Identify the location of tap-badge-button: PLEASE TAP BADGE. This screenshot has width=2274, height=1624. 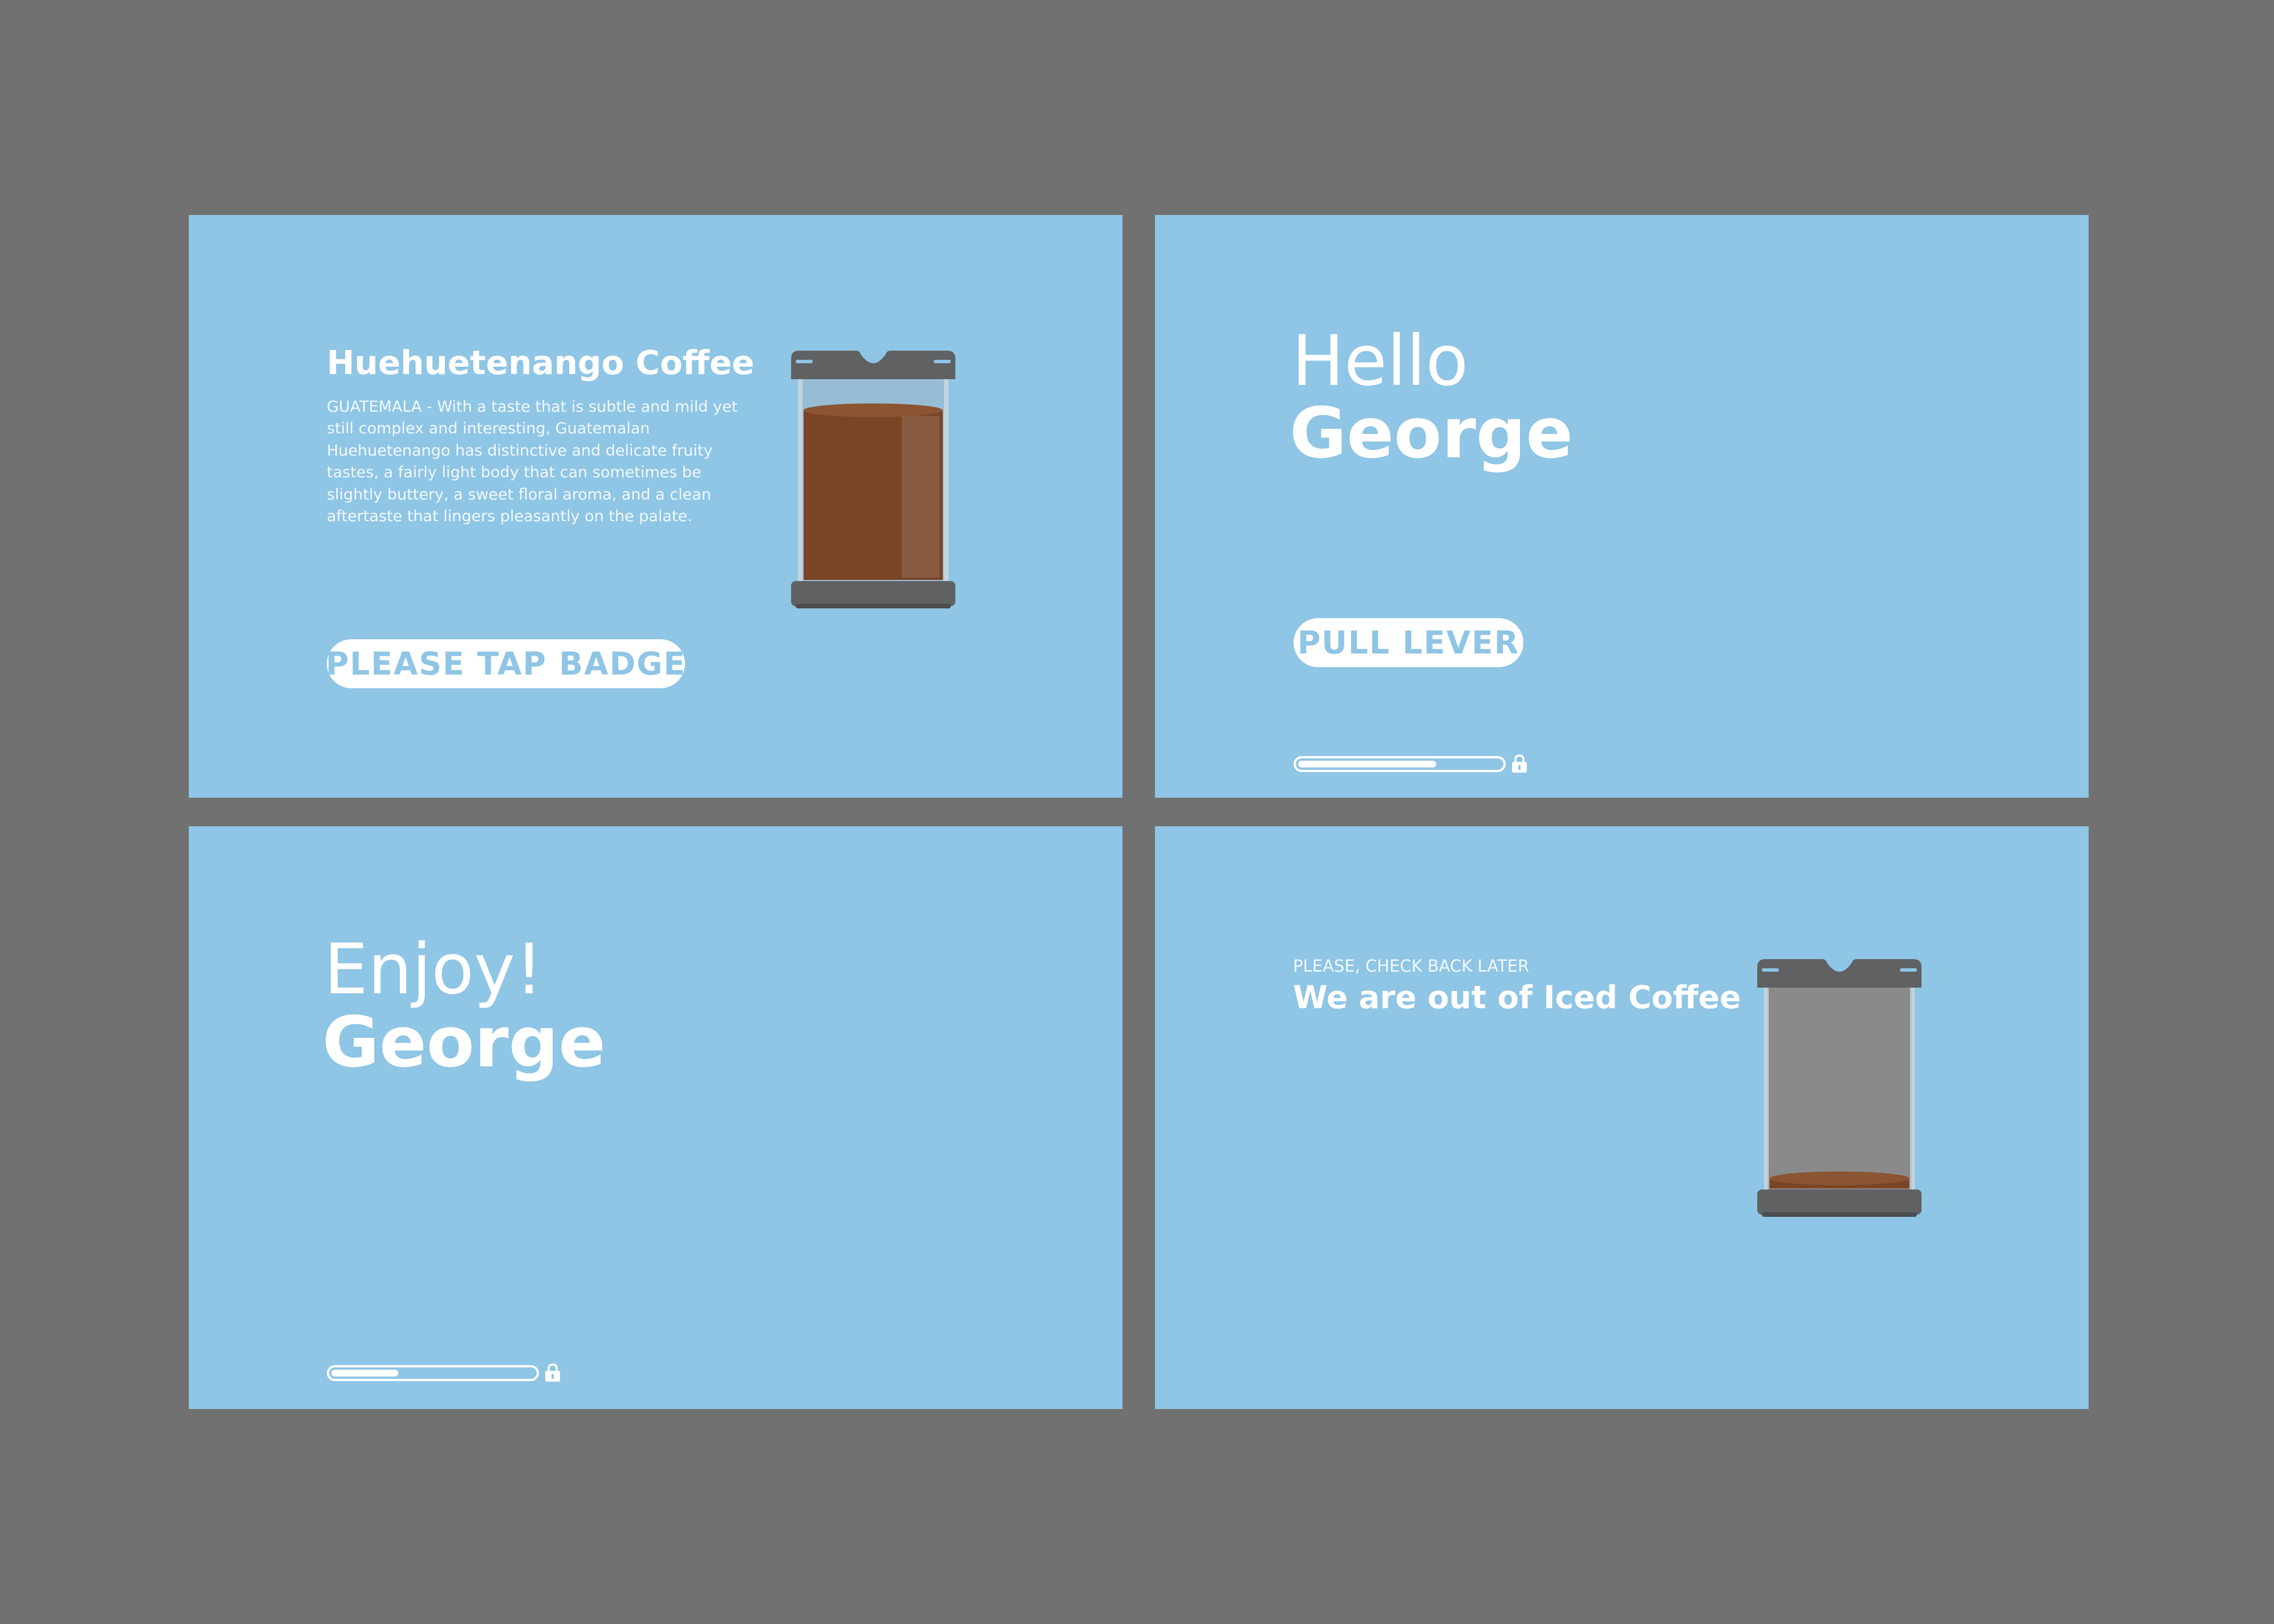
(505, 663).